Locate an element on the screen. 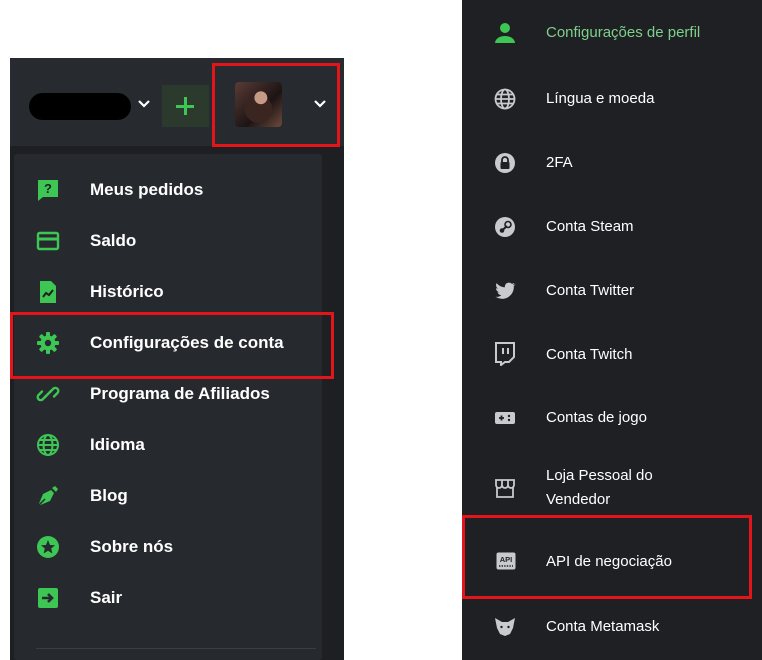 The image size is (762, 660). exit-arrow-icon is located at coordinates (48, 598).